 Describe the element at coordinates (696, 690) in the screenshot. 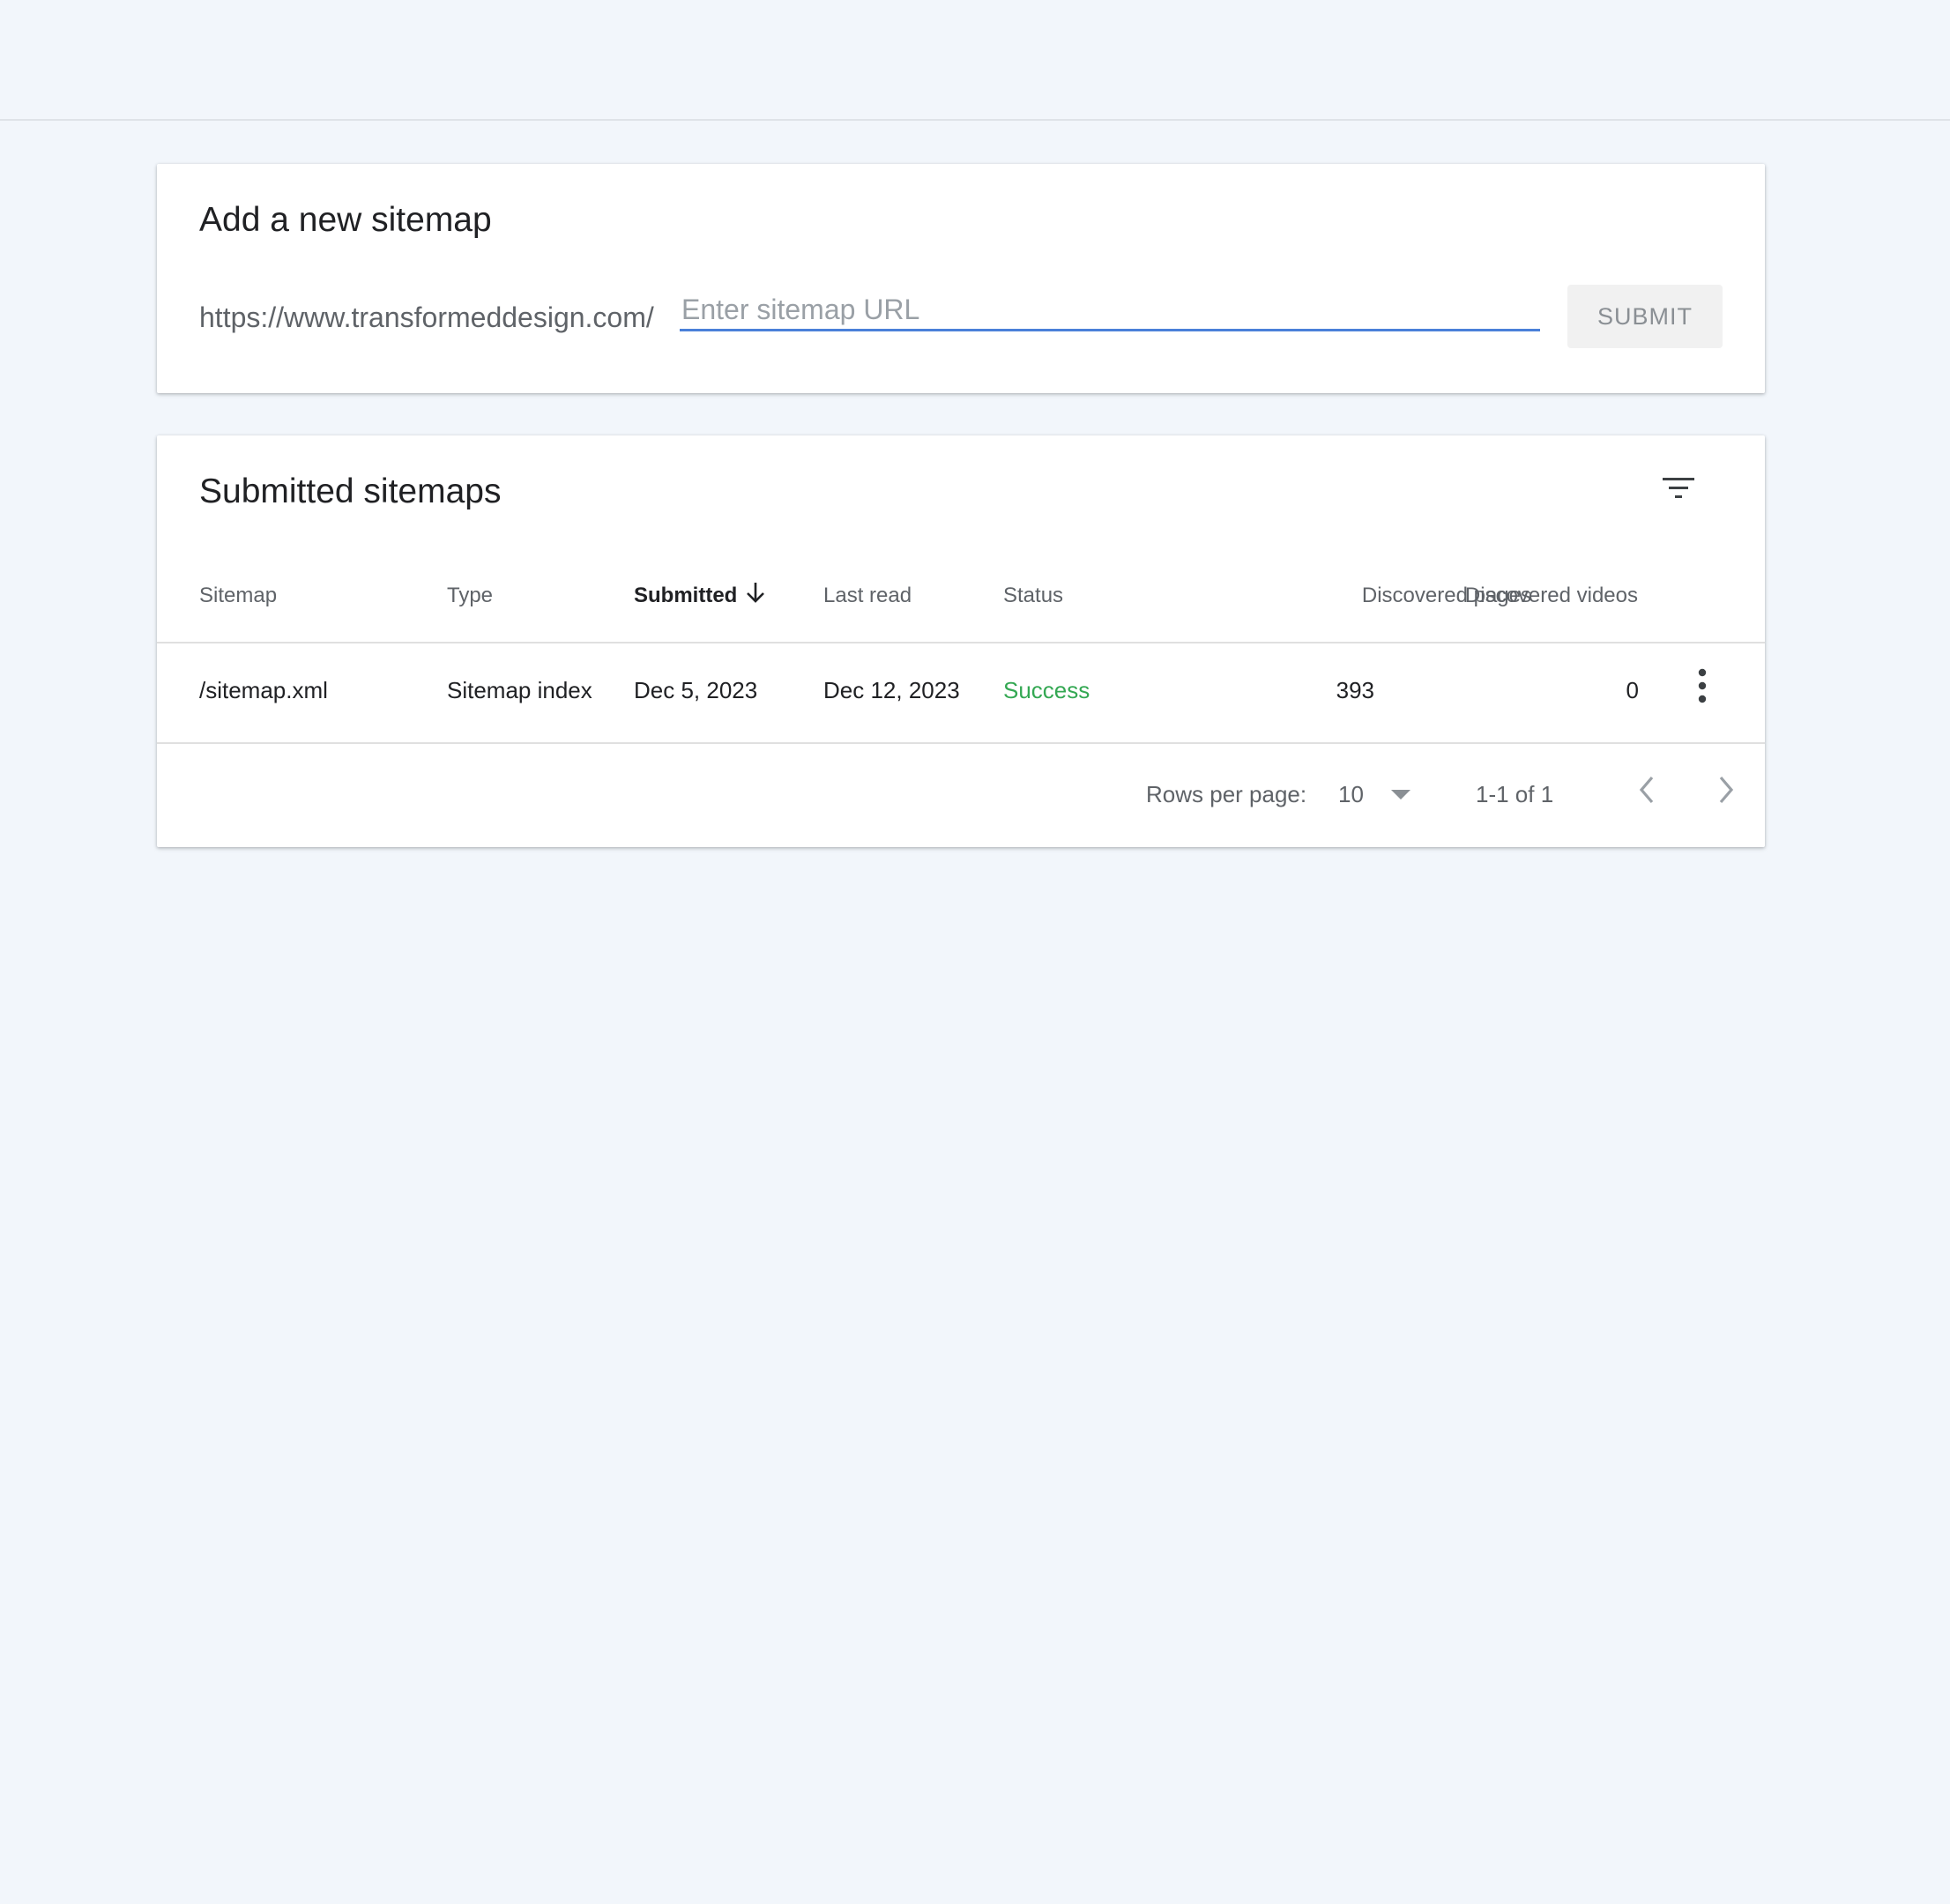

I see `cell-submitted: Dec 5, 2023` at that location.